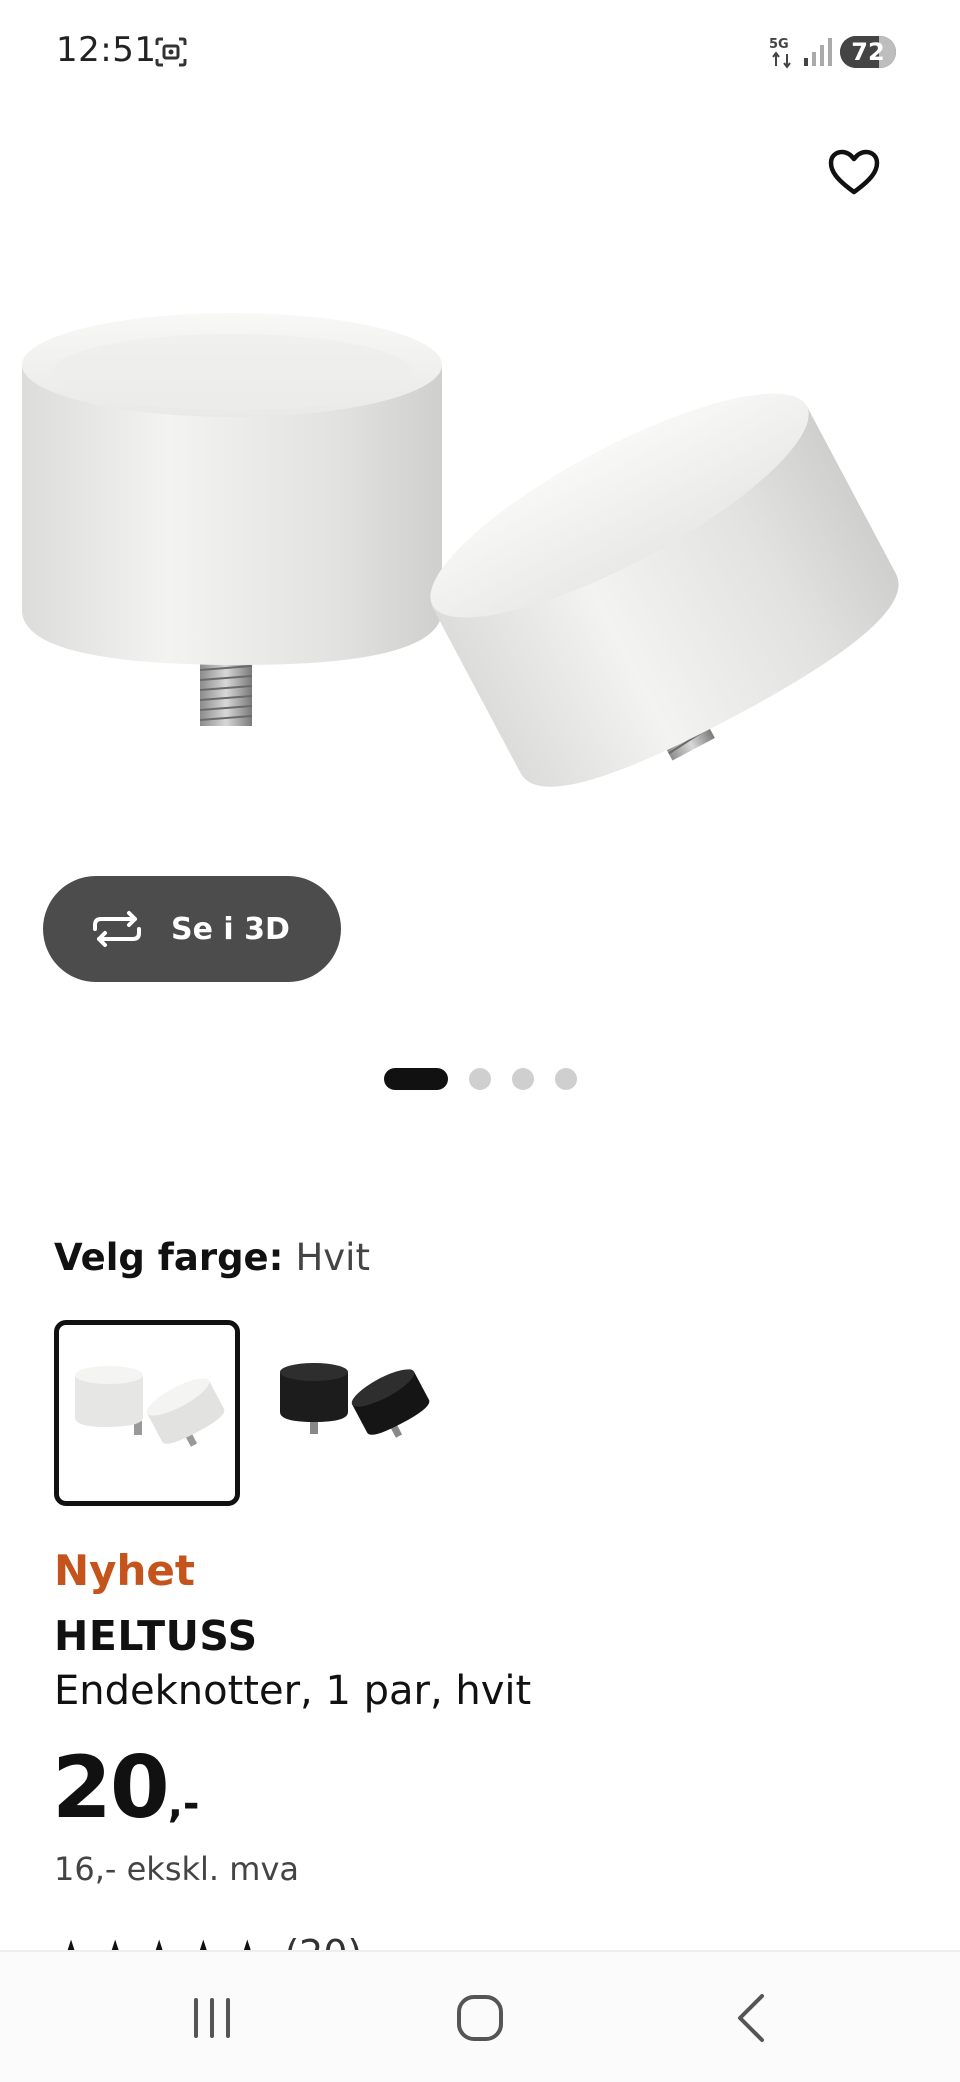 This screenshot has width=960, height=2082. What do you see at coordinates (111, 1788) in the screenshot?
I see `price-integer: 20` at bounding box center [111, 1788].